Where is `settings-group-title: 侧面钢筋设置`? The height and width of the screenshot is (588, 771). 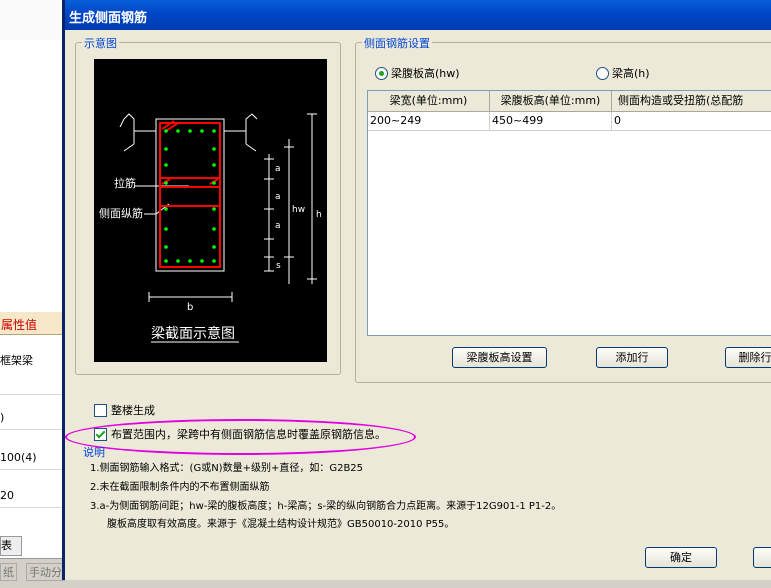 settings-group-title: 侧面钢筋设置 is located at coordinates (397, 43).